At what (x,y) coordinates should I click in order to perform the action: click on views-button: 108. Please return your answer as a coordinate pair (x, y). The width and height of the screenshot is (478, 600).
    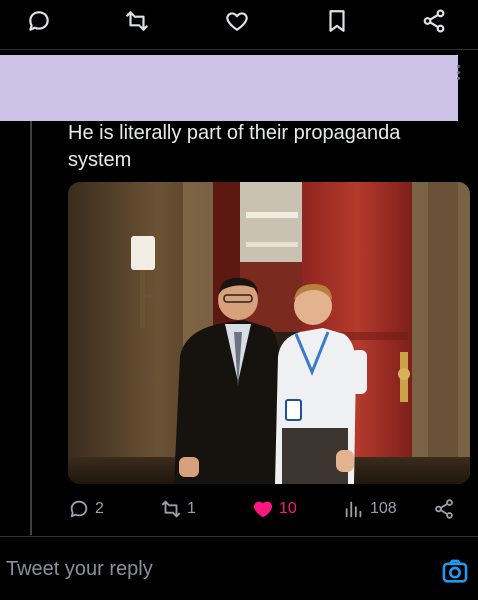
    Looking at the image, I should click on (370, 509).